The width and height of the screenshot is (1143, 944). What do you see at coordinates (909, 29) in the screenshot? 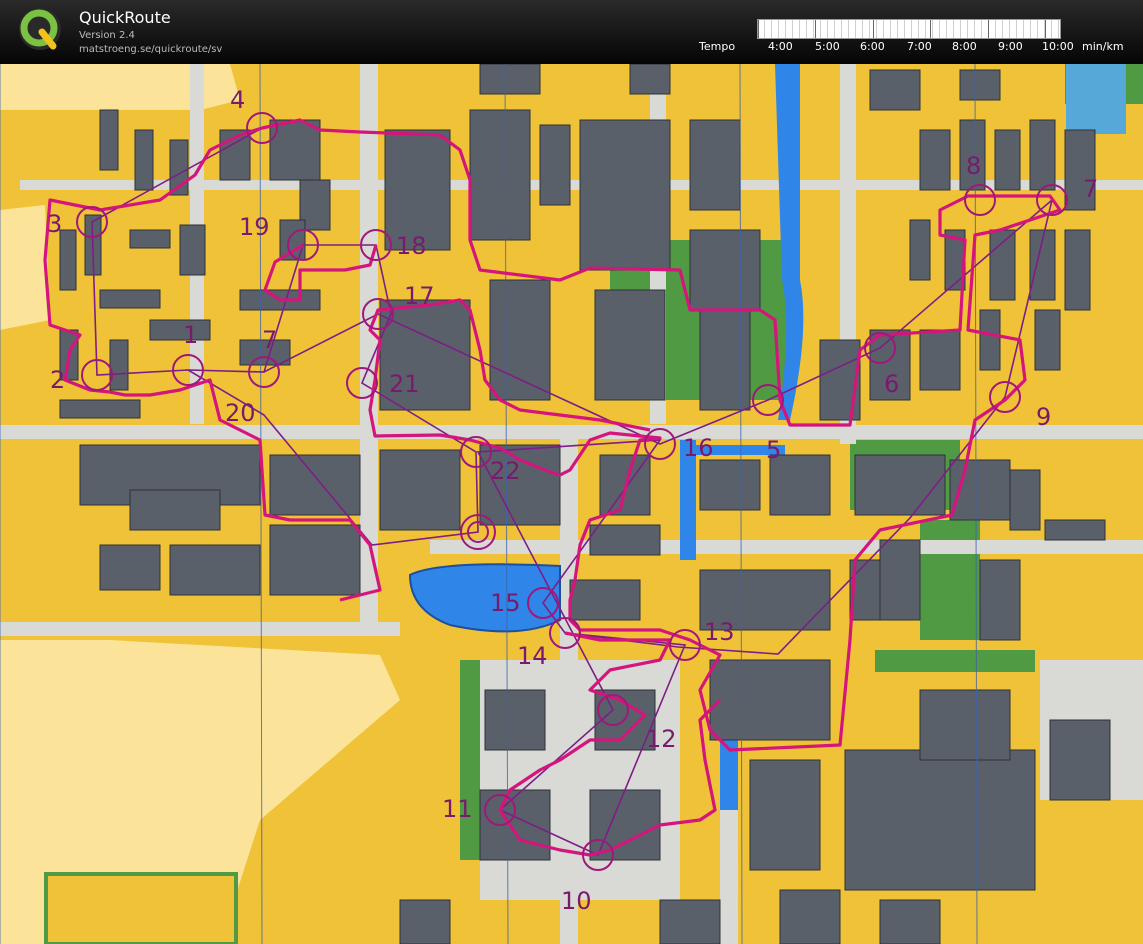
I see `tempo-scale-bar` at bounding box center [909, 29].